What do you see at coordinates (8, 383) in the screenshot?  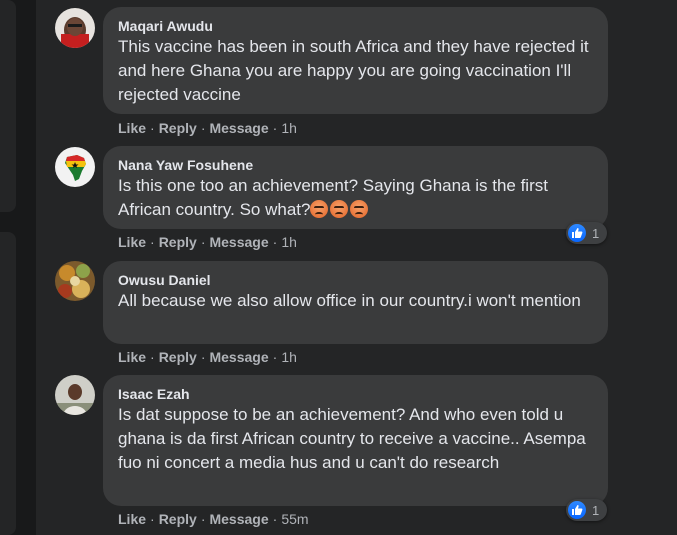 I see `left-panel-bottom` at bounding box center [8, 383].